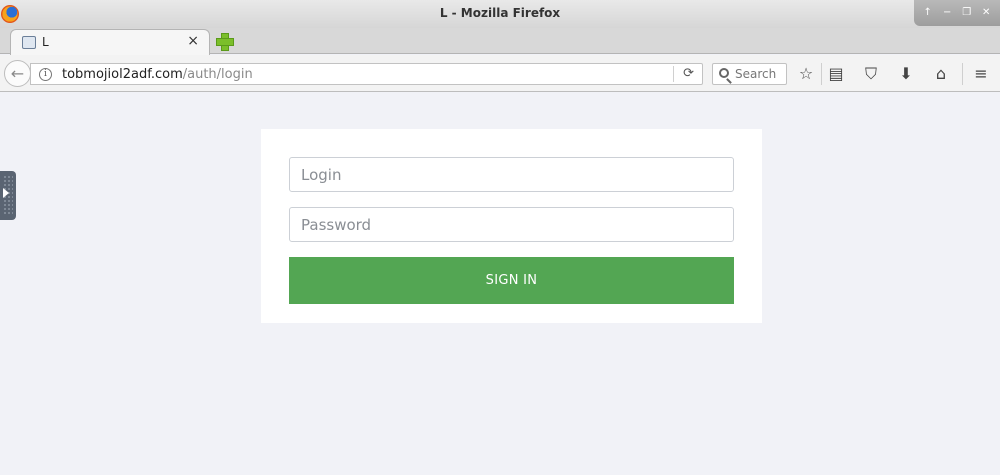 The image size is (1000, 475). Describe the element at coordinates (981, 74) in the screenshot. I see `hamburger-menu-icon: ≡` at that location.